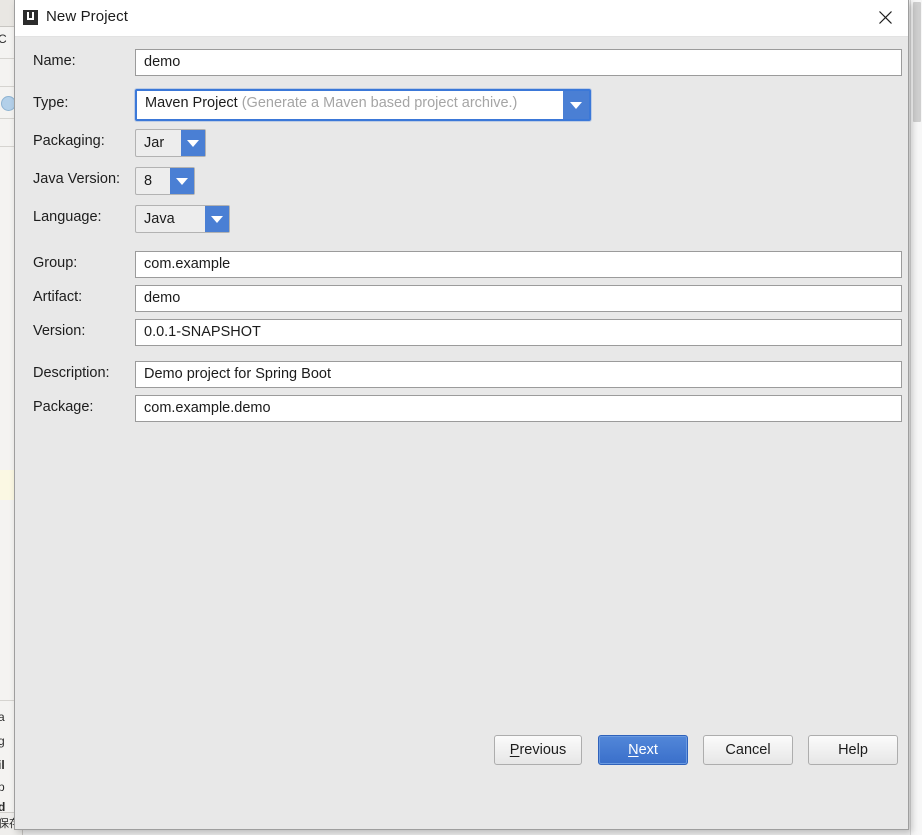 This screenshot has width=922, height=835. Describe the element at coordinates (148, 181) in the screenshot. I see `java-version-combobox-value: 8` at that location.